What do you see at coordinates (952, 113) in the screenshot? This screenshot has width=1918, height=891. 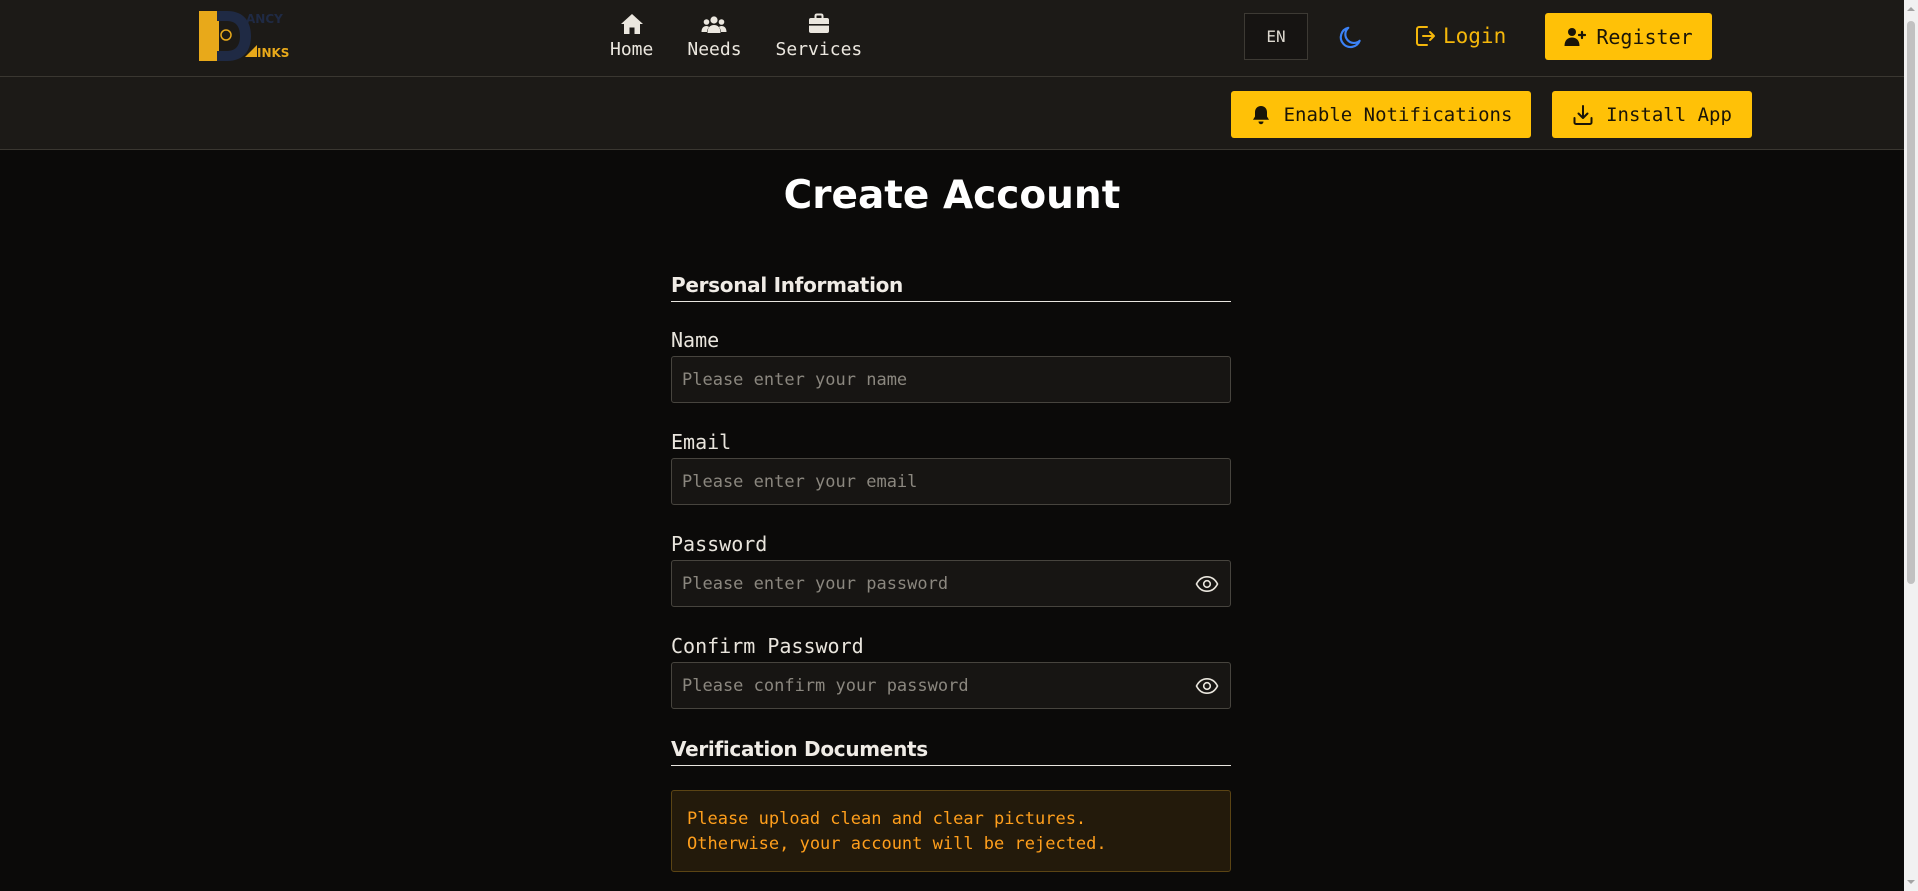 I see `action-bar: Enable Notifications Install App` at bounding box center [952, 113].